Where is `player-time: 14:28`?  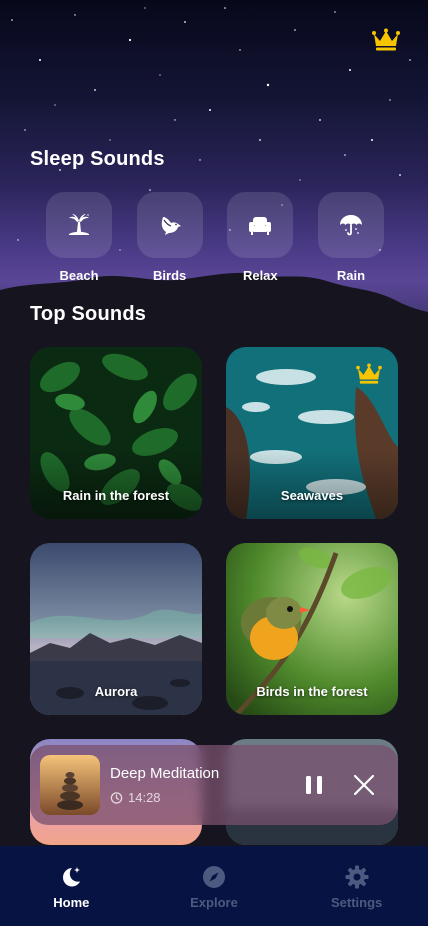
player-time: 14:28 is located at coordinates (206, 797).